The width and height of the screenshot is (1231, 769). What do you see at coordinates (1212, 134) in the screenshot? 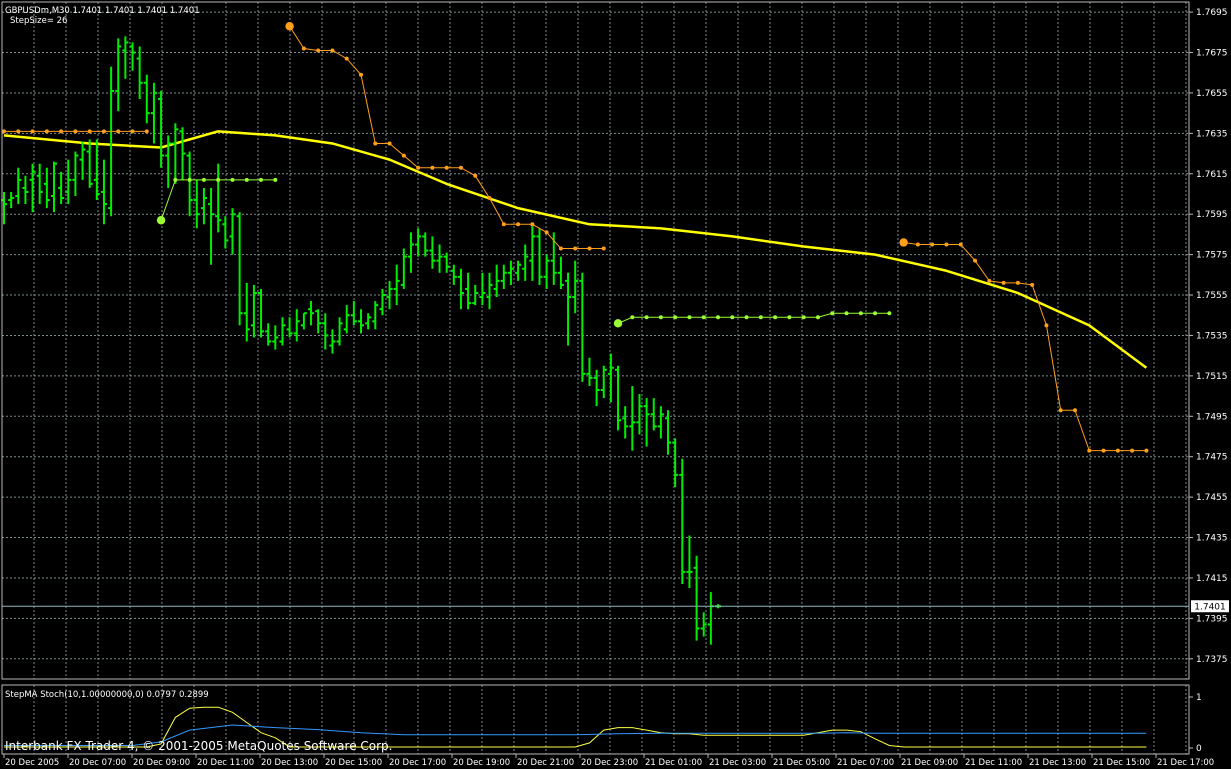
I see `price-tick-label: 1.7635` at bounding box center [1212, 134].